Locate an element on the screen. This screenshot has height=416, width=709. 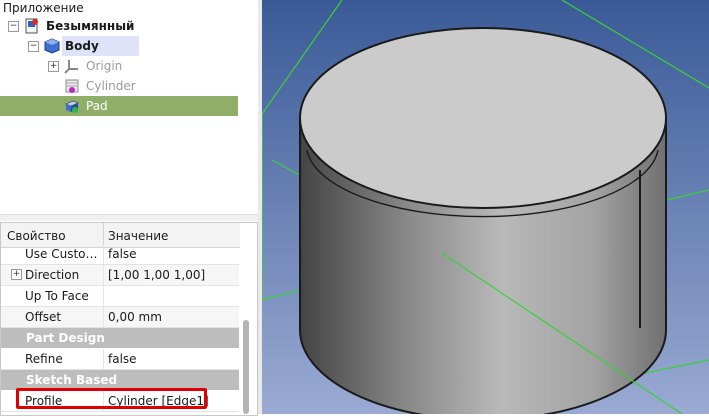
tree-item-label: Безымянный is located at coordinates (90, 26).